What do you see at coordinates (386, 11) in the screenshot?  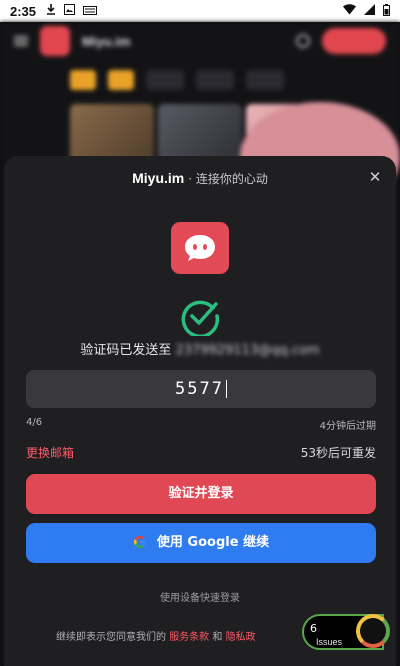 I see `battery-icon` at bounding box center [386, 11].